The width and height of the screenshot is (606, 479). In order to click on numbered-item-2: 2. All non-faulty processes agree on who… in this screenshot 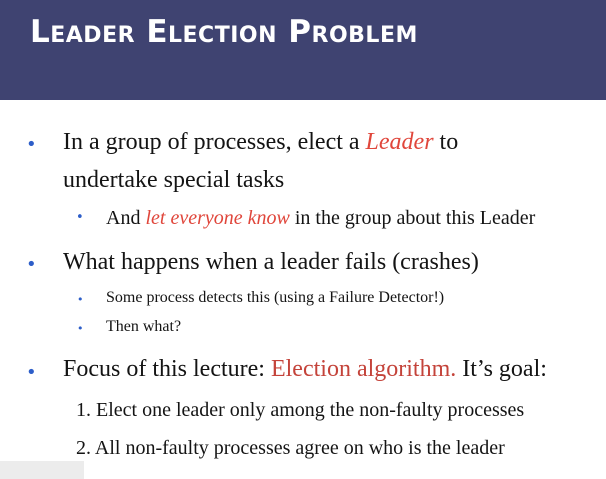, I will do `click(290, 448)`.